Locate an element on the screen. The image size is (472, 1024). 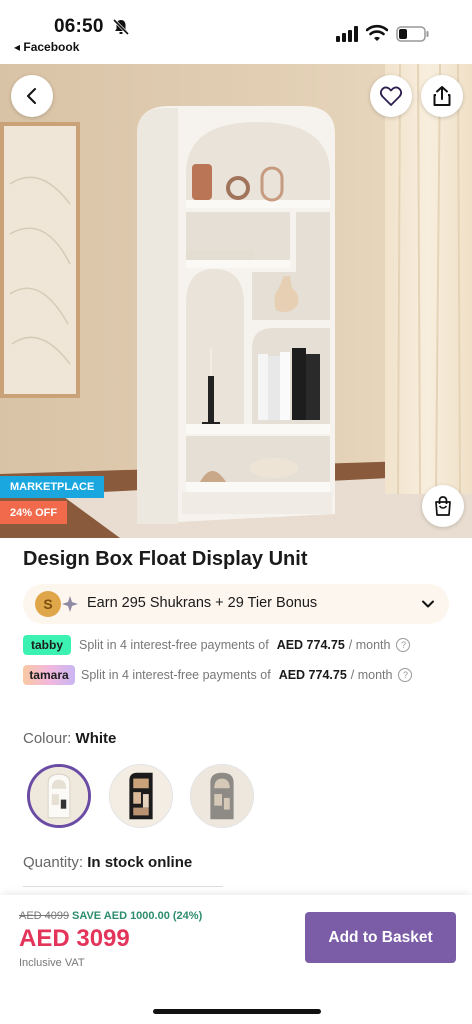
wifi-icon is located at coordinates (377, 32).